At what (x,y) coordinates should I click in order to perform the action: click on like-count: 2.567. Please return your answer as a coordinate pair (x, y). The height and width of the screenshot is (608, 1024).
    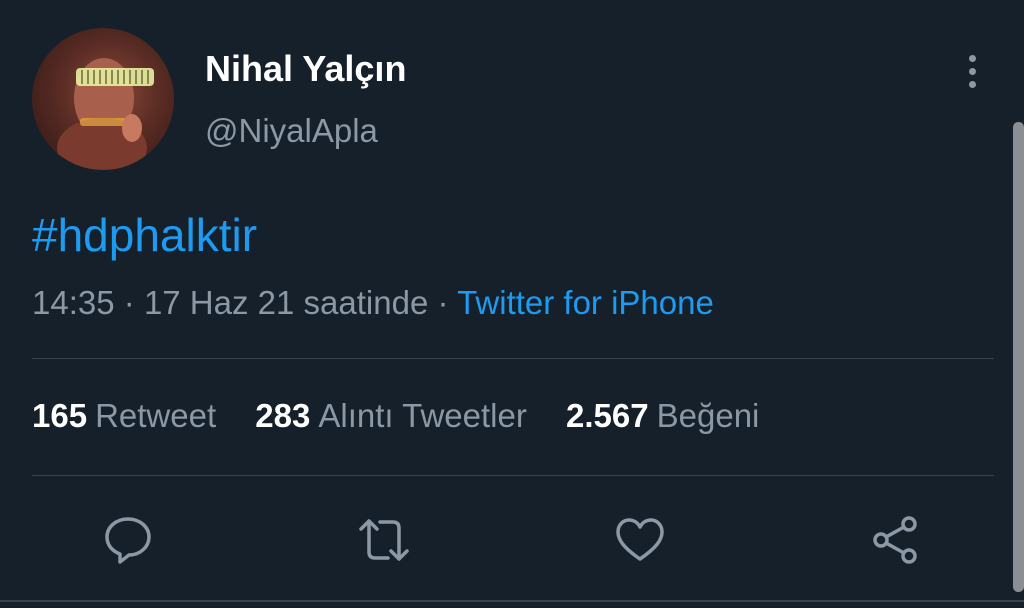
    Looking at the image, I should click on (607, 415).